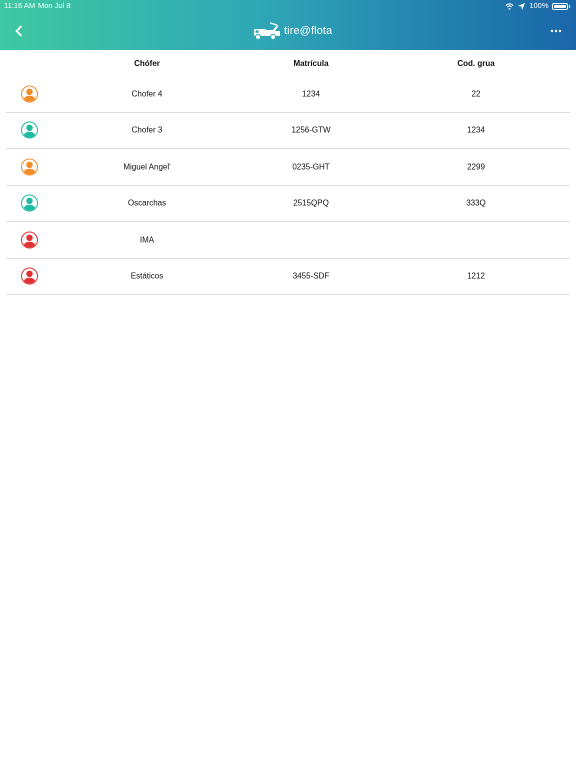  Describe the element at coordinates (311, 203) in the screenshot. I see `license-plate: 2515QPQ` at that location.